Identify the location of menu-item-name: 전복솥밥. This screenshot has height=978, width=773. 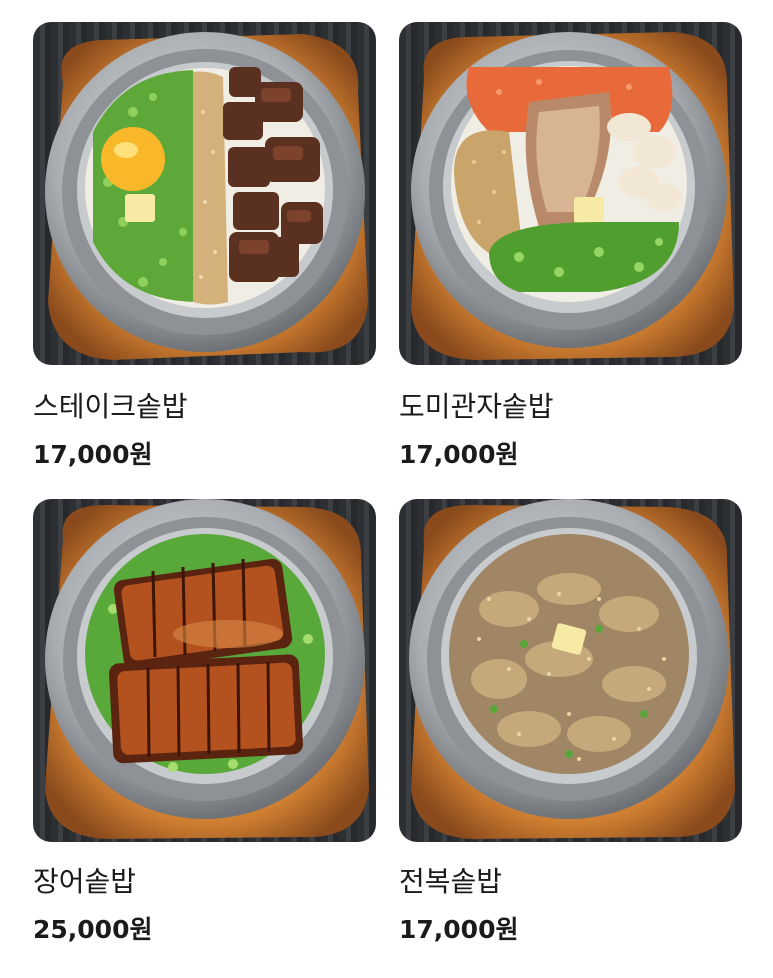
(451, 881).